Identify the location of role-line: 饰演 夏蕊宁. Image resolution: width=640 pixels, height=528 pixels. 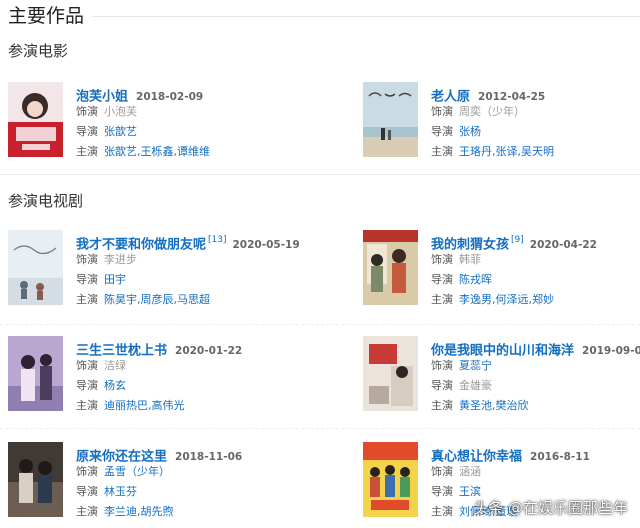
(535, 366).